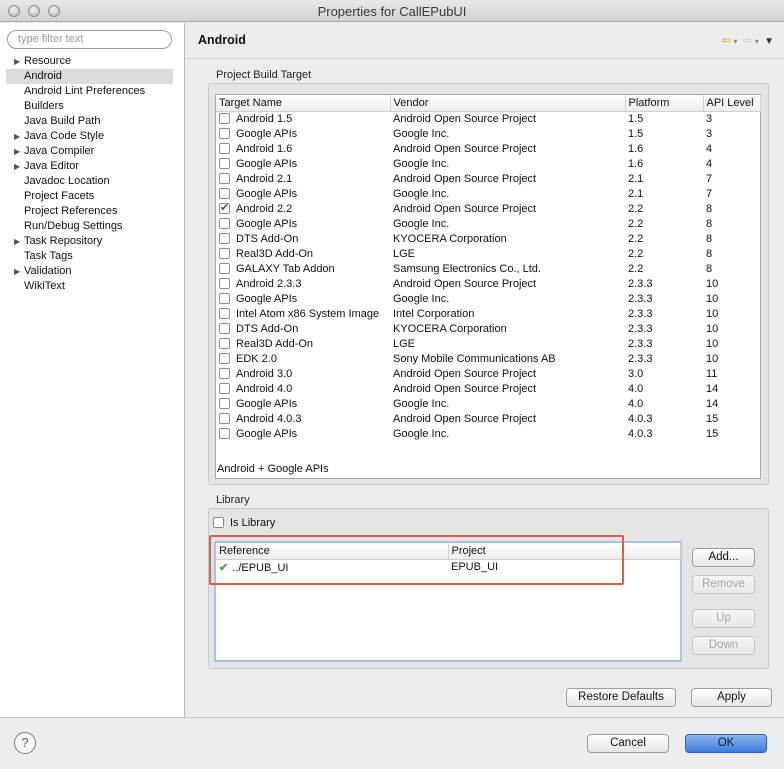 This screenshot has width=784, height=769. What do you see at coordinates (92, 151) in the screenshot?
I see `sidebar-item: ▶ Java Compiler` at bounding box center [92, 151].